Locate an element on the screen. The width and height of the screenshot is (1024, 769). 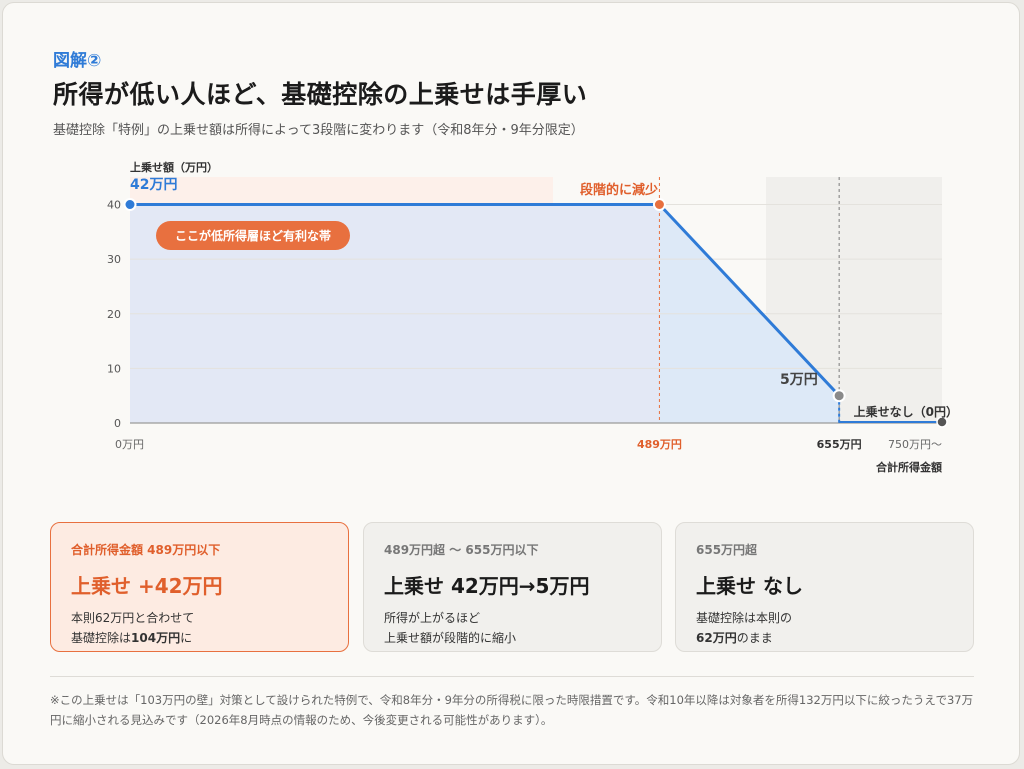
top-value-label: 42万円 is located at coordinates (153, 185).